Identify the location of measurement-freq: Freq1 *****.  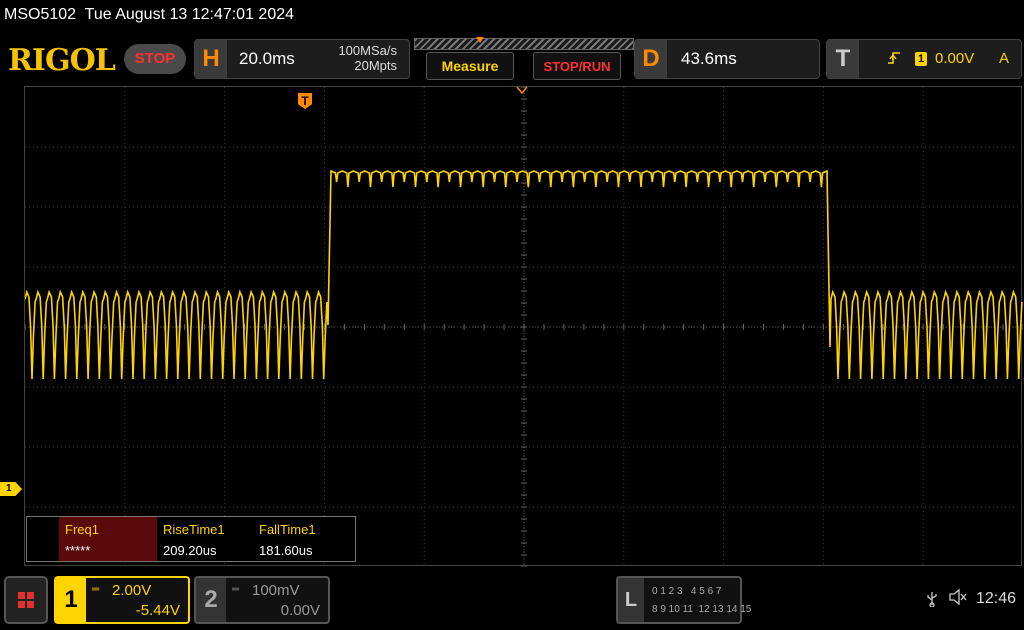
(108, 539).